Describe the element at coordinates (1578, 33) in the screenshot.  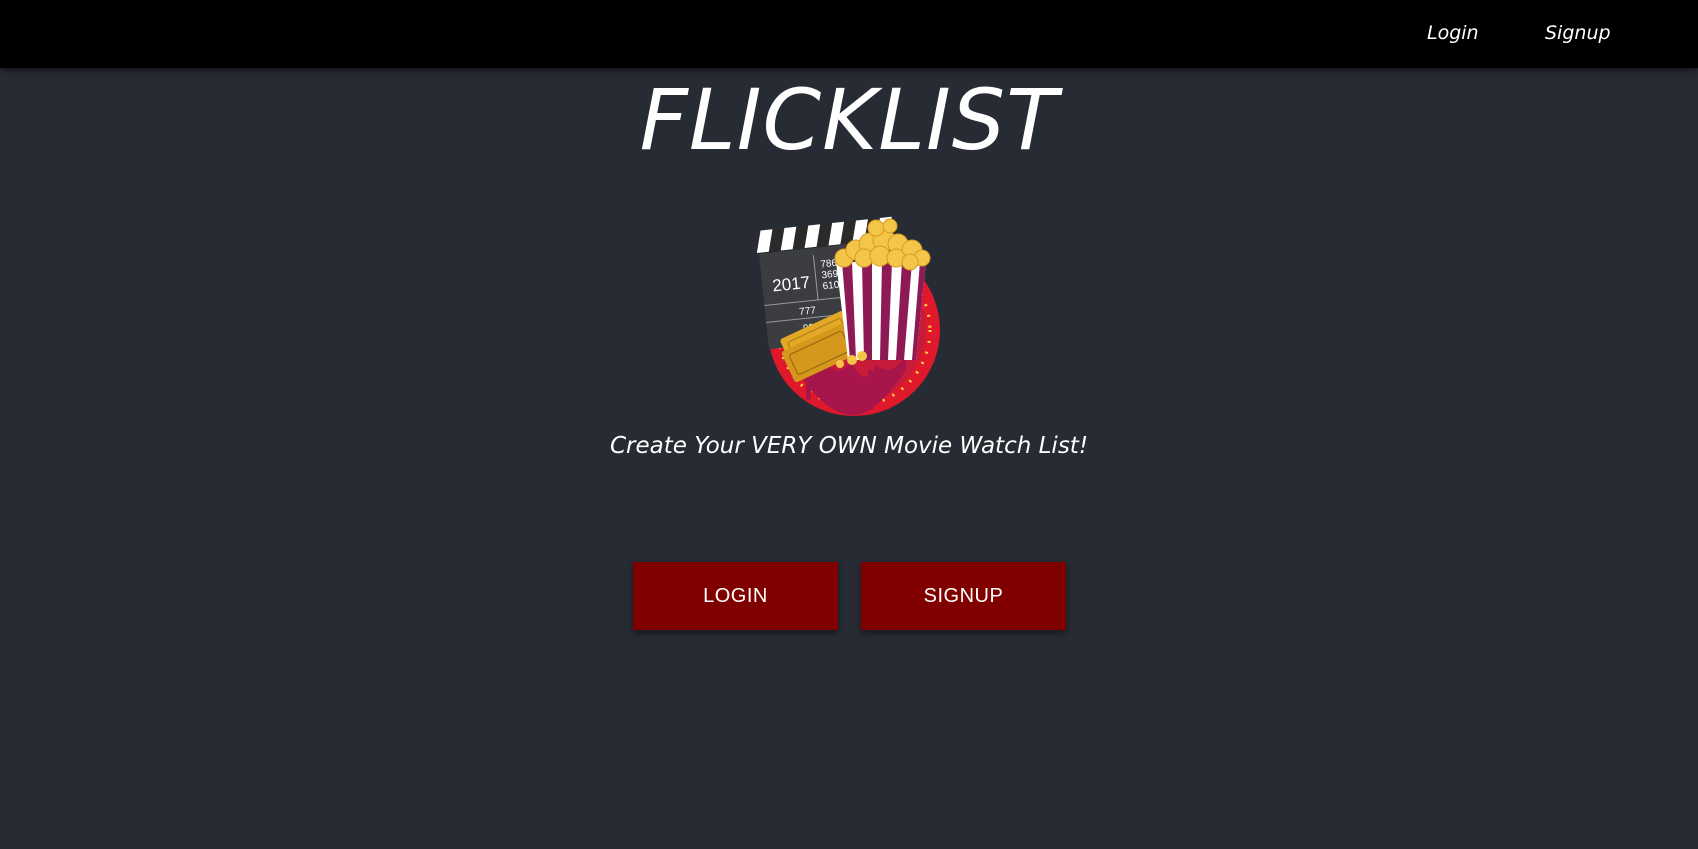
I see `nav-signup-link: Signup` at that location.